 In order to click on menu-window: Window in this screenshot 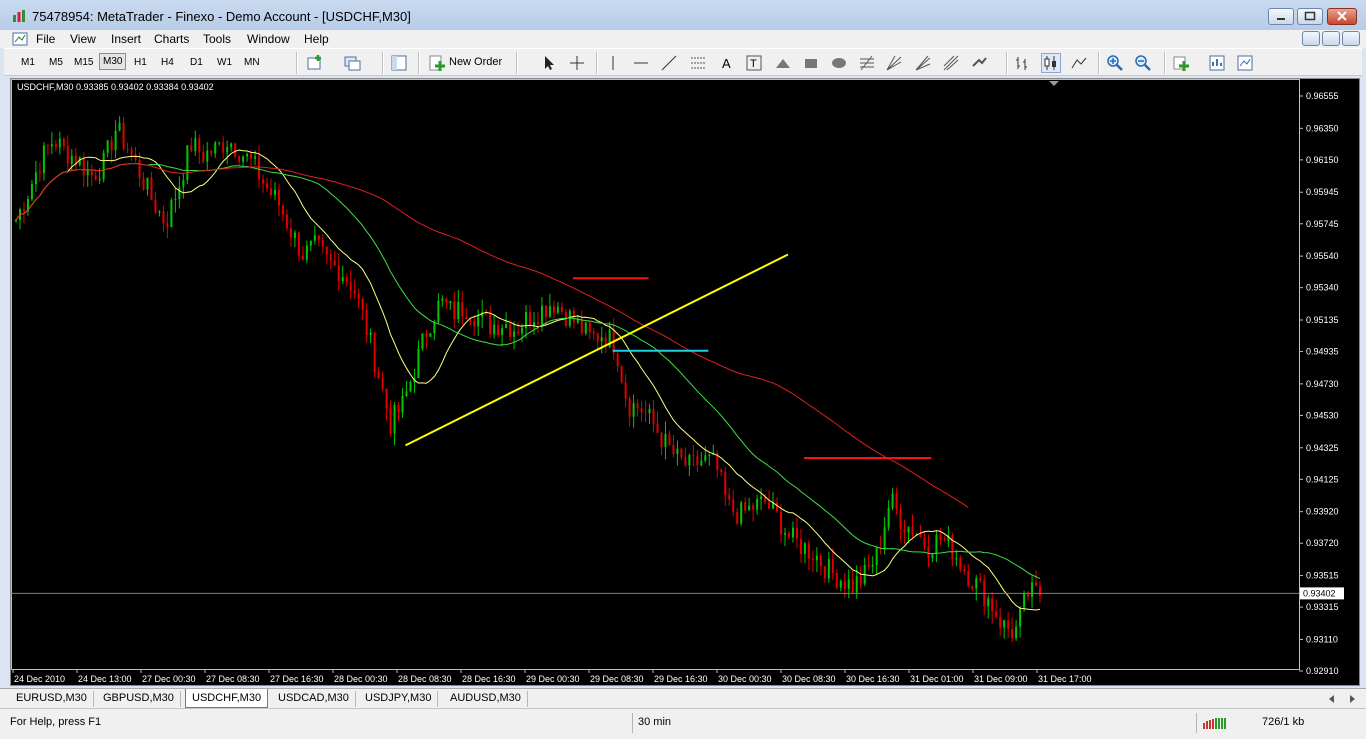, I will do `click(268, 39)`.